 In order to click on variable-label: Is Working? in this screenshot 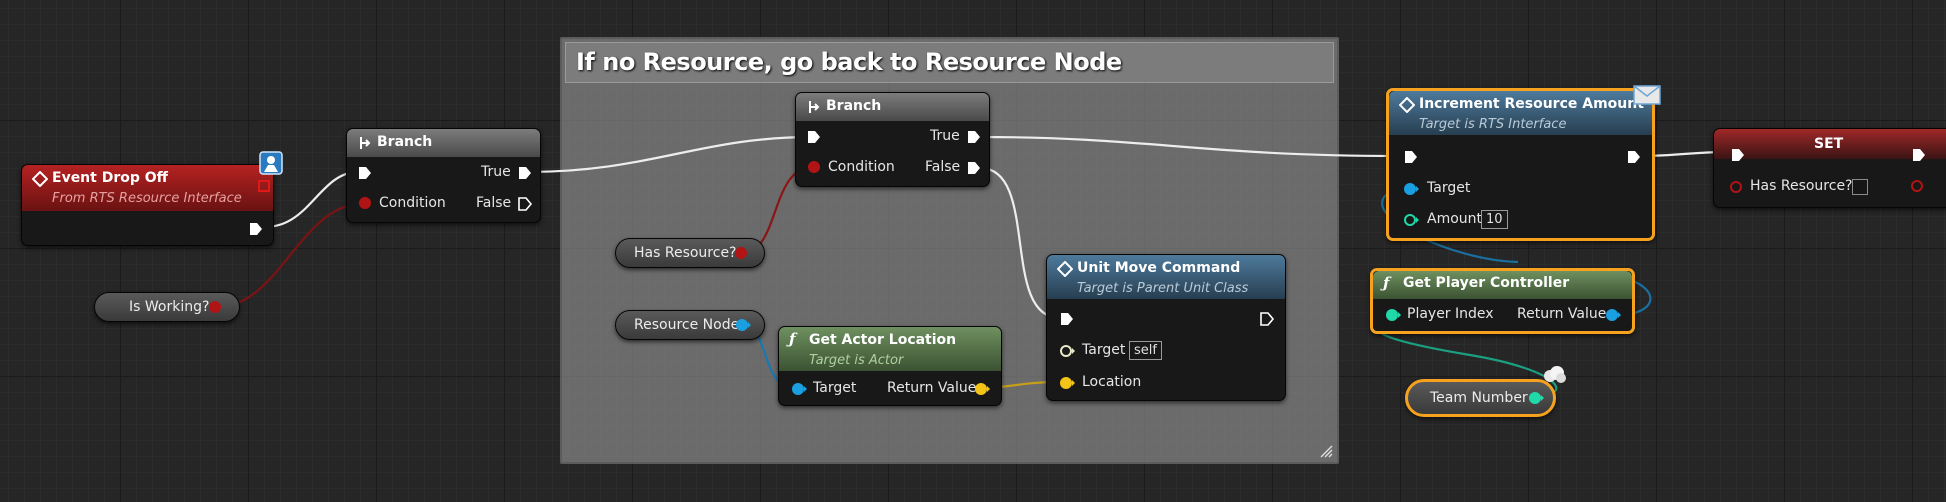, I will do `click(169, 307)`.